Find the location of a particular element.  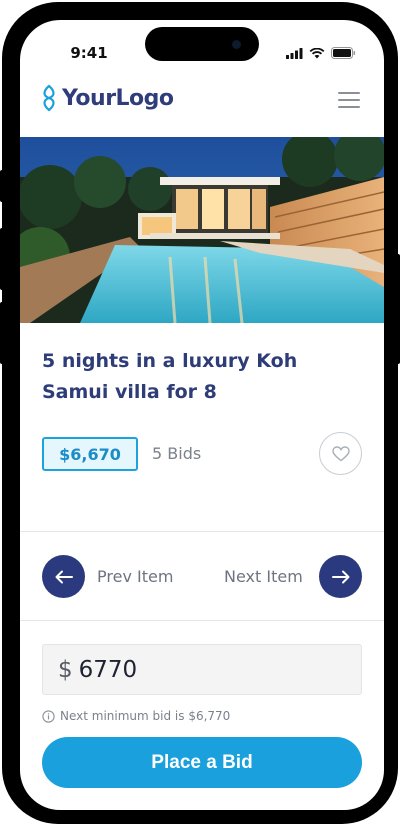

bid-amount-field: $ is located at coordinates (202, 669).